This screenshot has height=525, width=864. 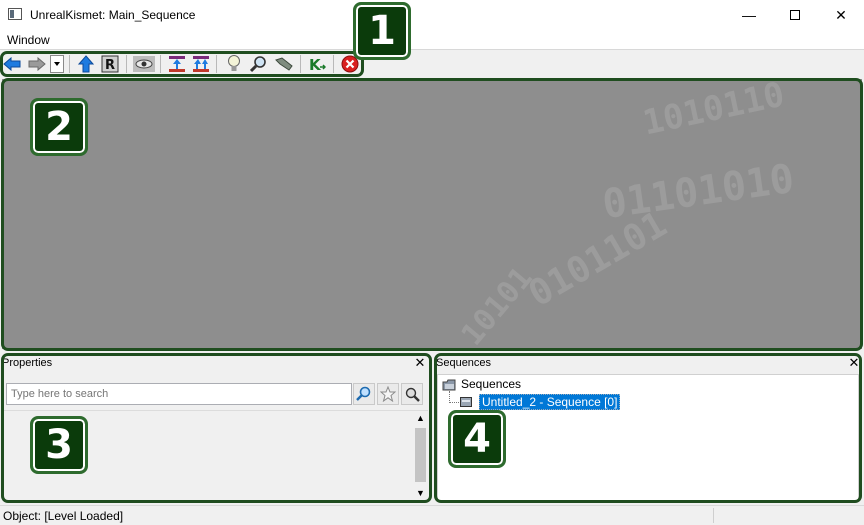 What do you see at coordinates (841, 15) in the screenshot?
I see `close-window-button: ✕` at bounding box center [841, 15].